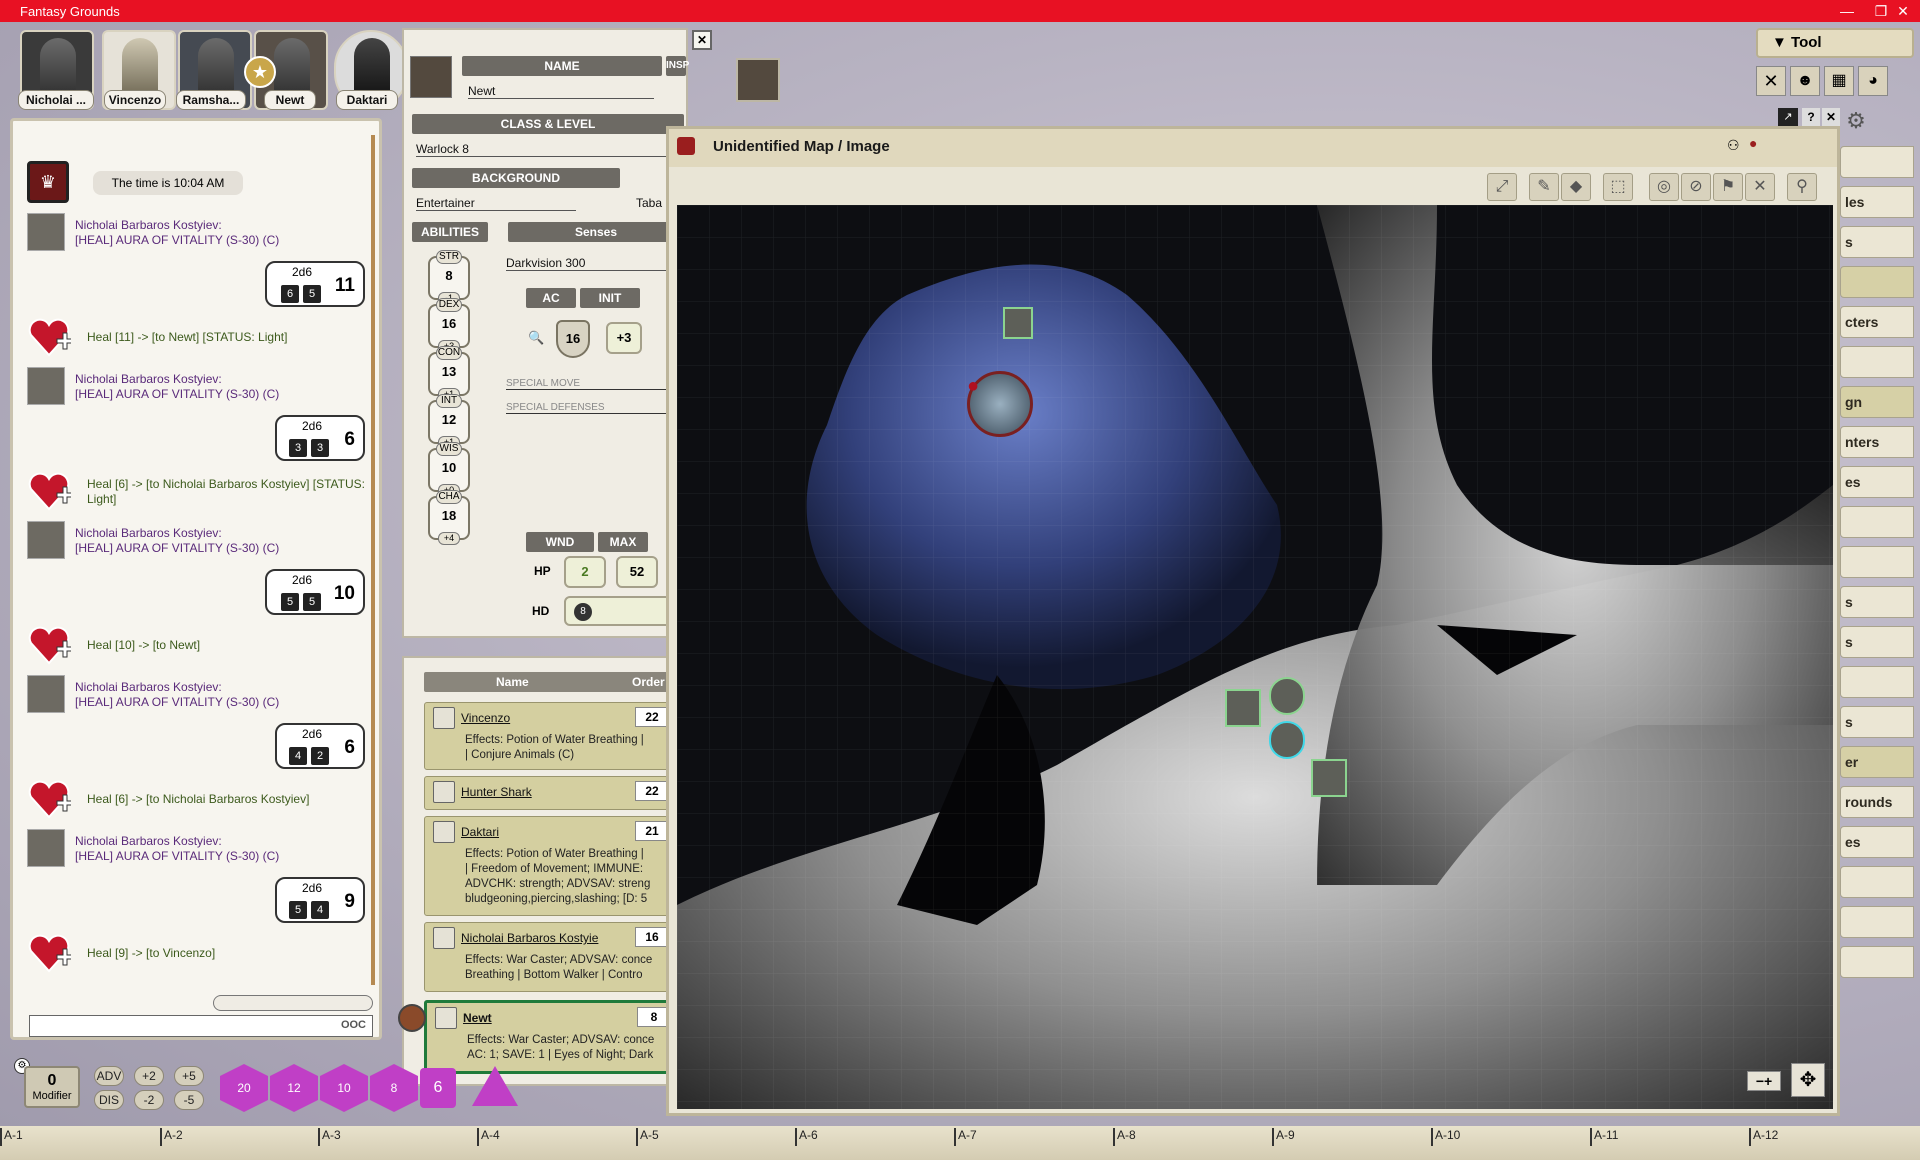  I want to click on modifier-box: 0 Modifier, so click(52, 1087).